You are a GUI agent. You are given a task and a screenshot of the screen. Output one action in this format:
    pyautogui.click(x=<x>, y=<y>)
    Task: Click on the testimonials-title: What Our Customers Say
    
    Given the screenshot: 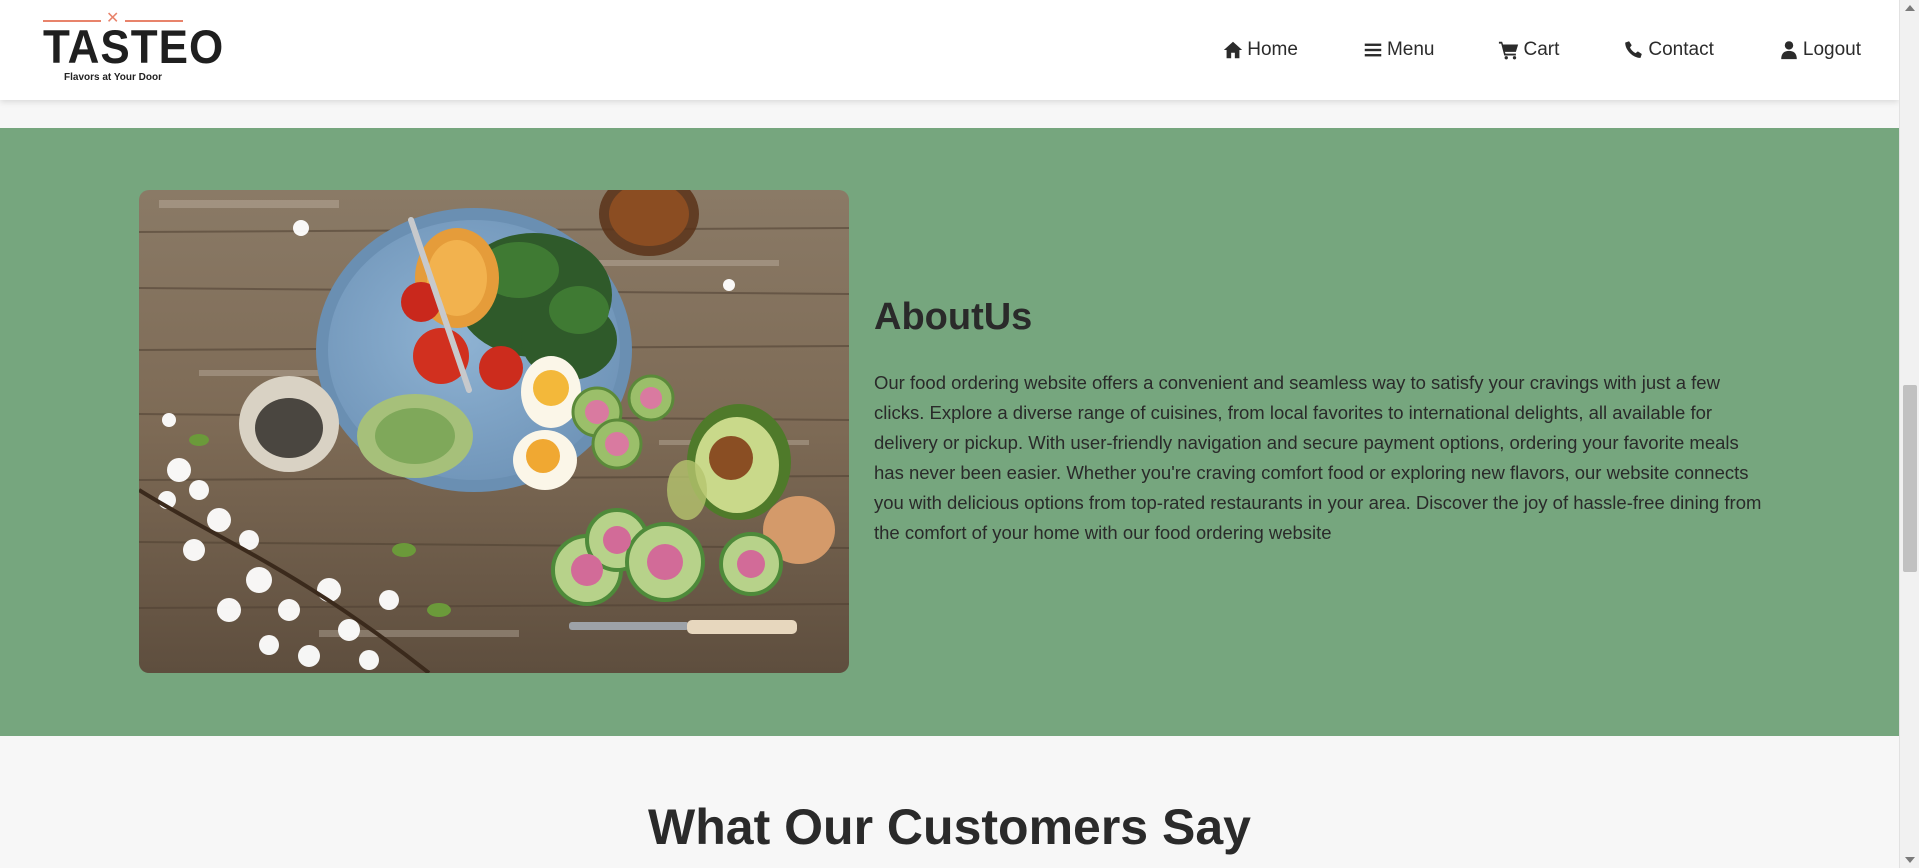 What is the action you would take?
    pyautogui.click(x=949, y=827)
    